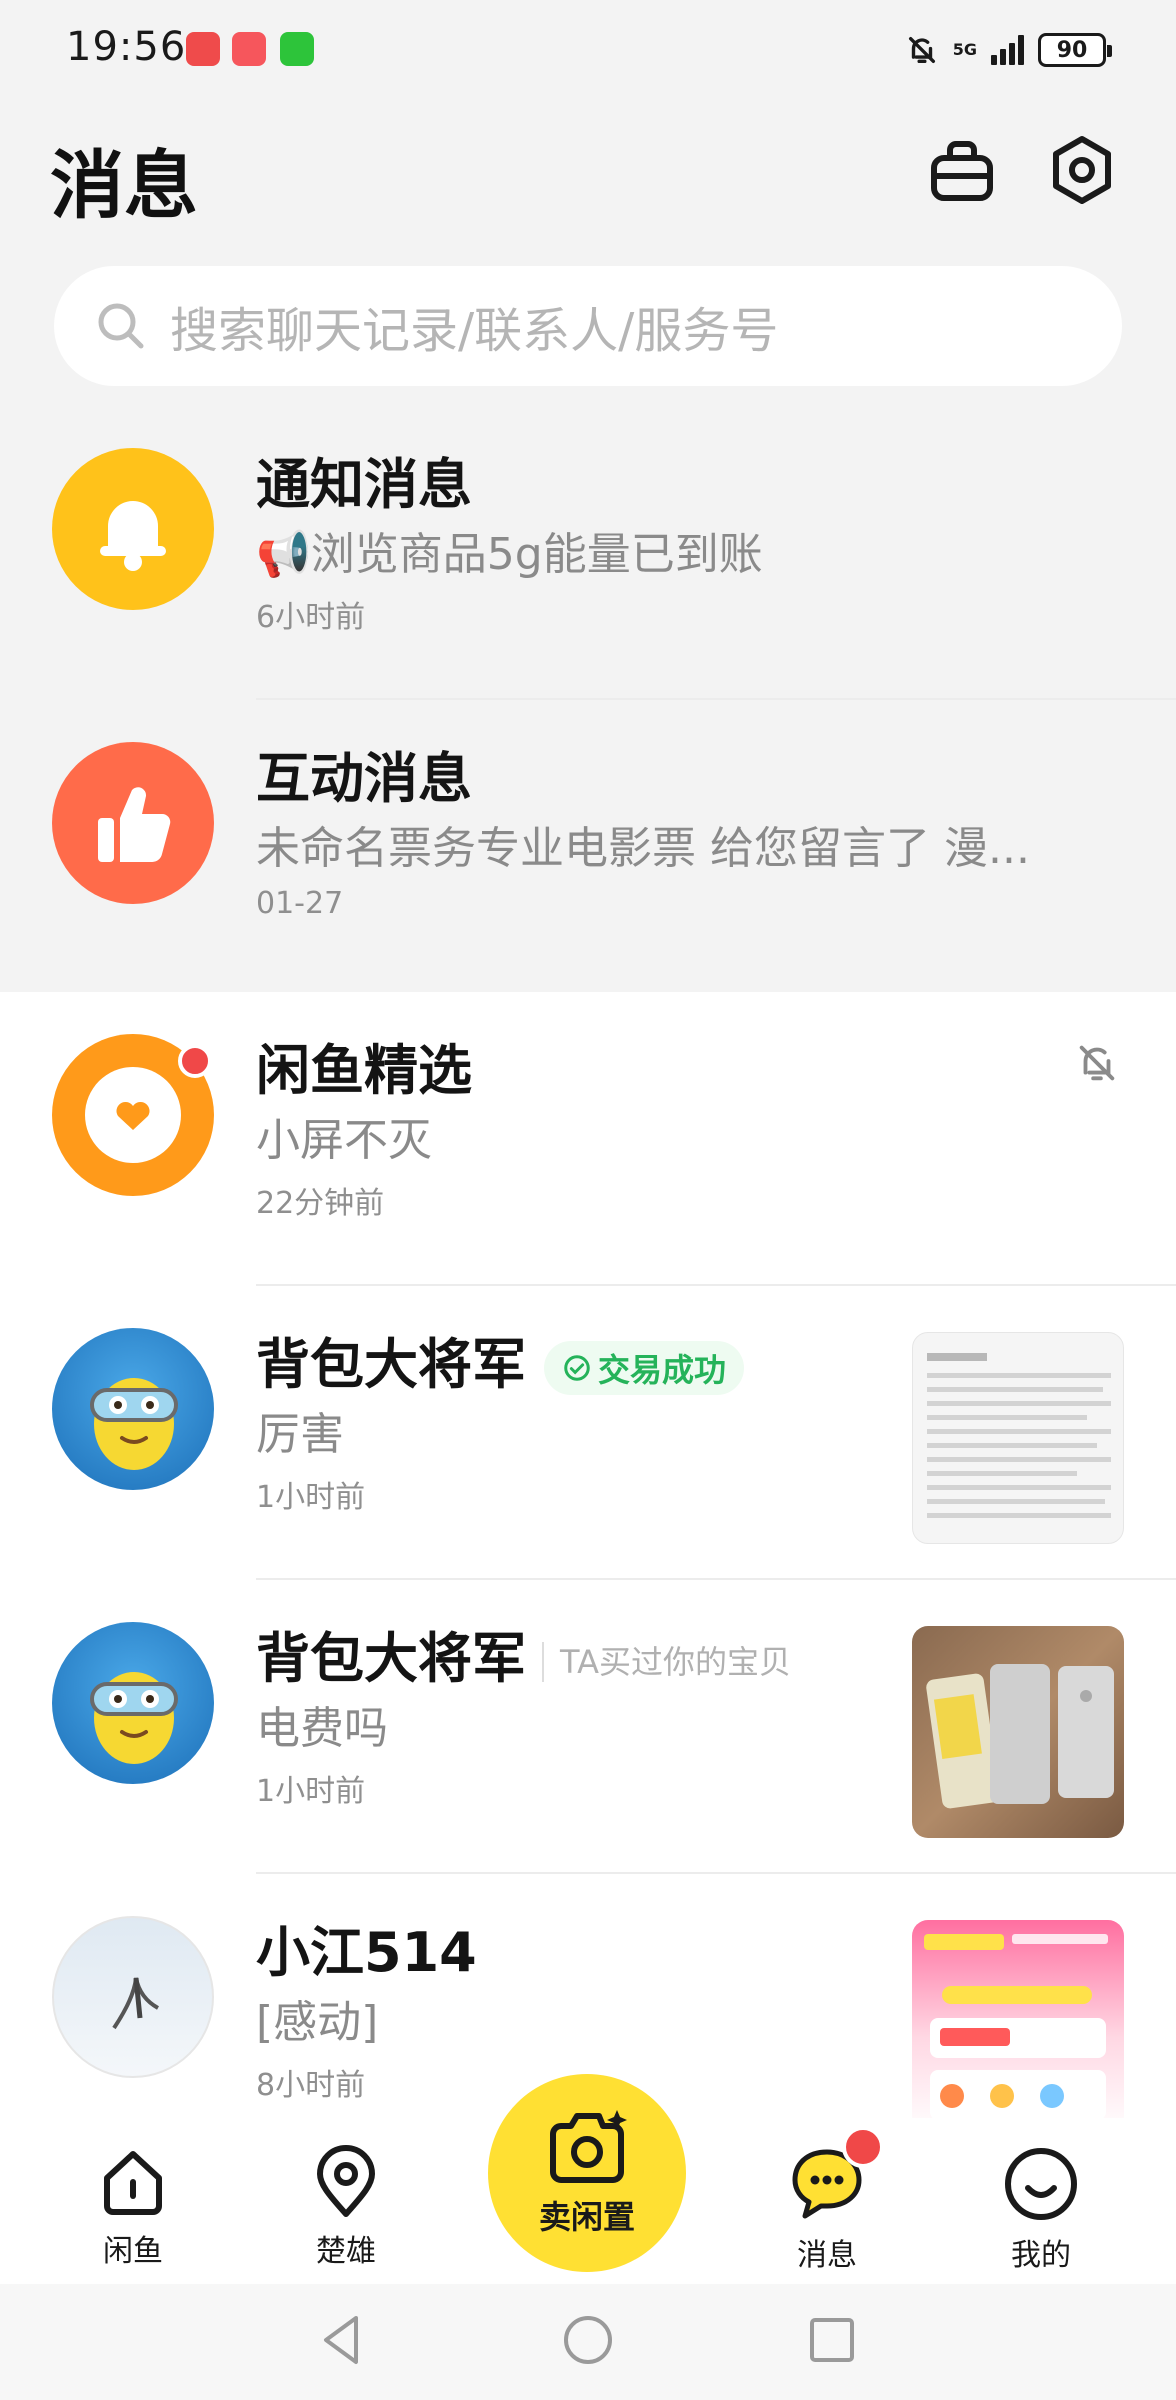  Describe the element at coordinates (964, 49) in the screenshot. I see `network-type: 5G` at that location.